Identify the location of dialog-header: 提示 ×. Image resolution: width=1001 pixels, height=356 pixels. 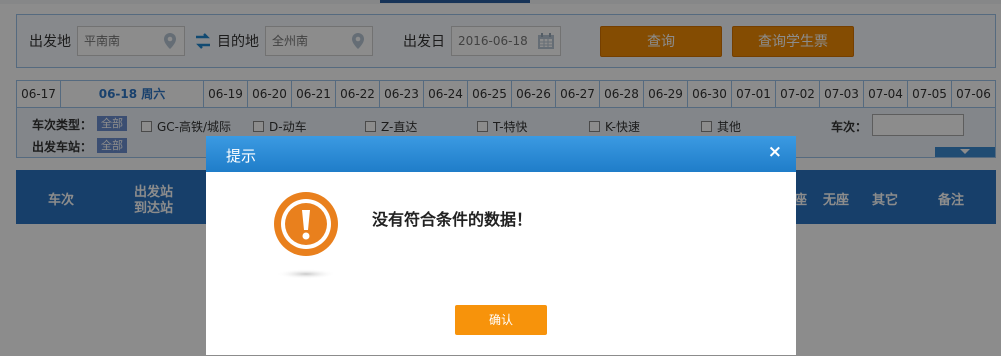
(501, 154).